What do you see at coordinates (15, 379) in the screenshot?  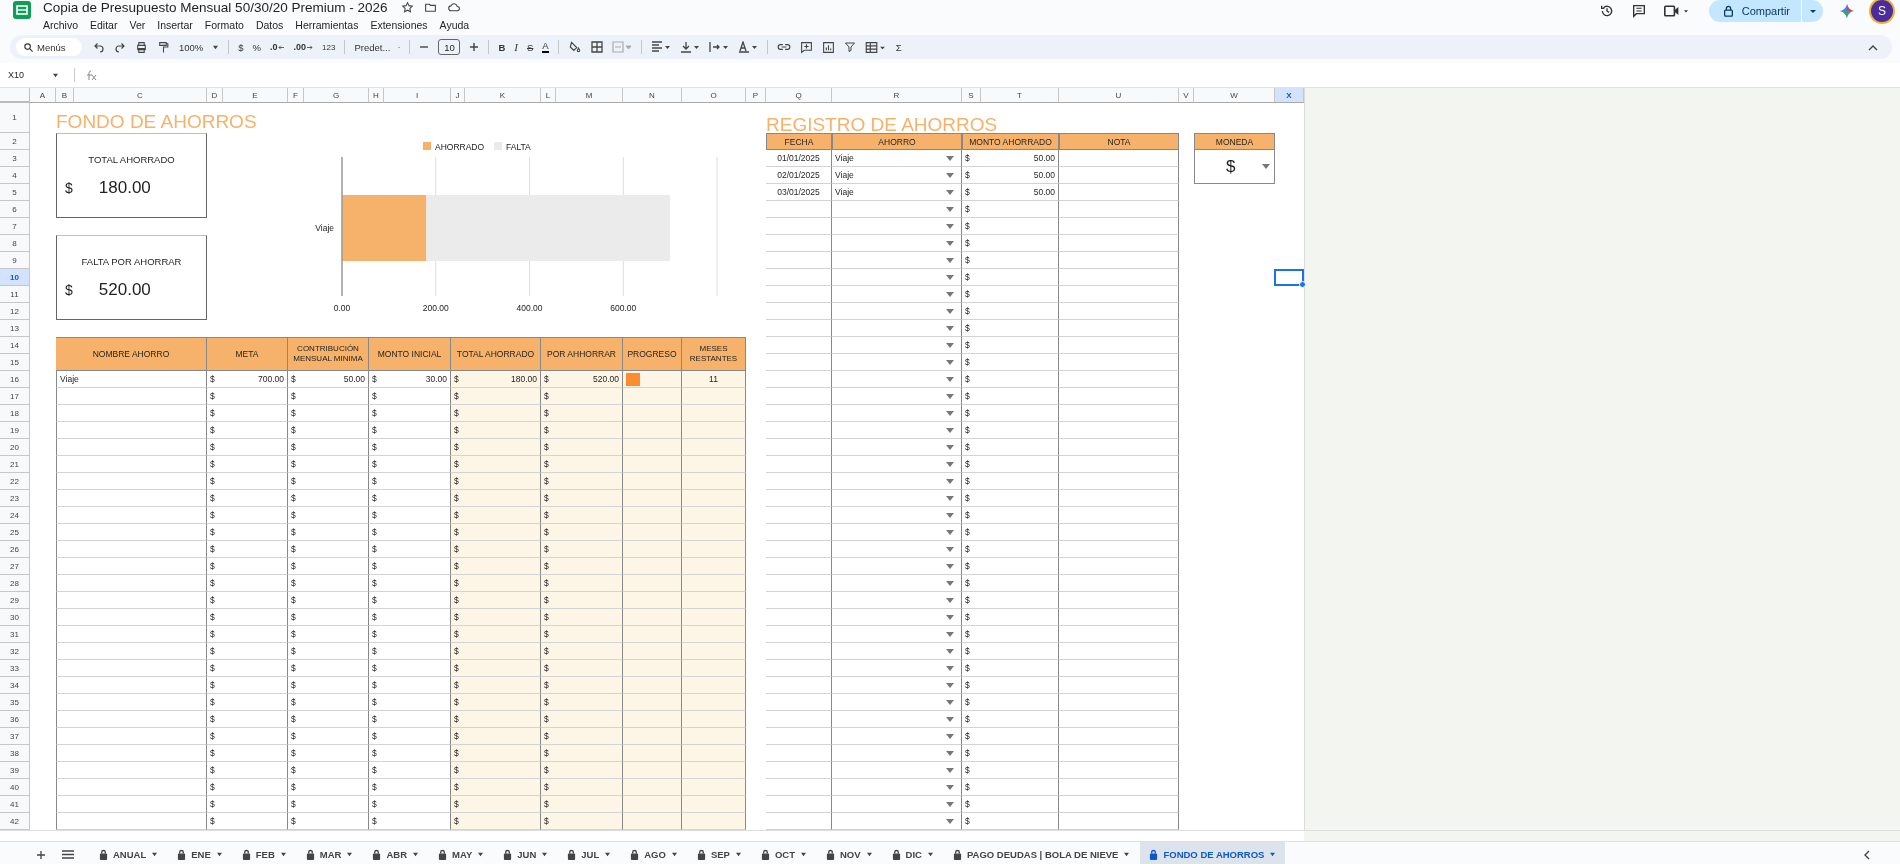 I see `row-header: 16` at bounding box center [15, 379].